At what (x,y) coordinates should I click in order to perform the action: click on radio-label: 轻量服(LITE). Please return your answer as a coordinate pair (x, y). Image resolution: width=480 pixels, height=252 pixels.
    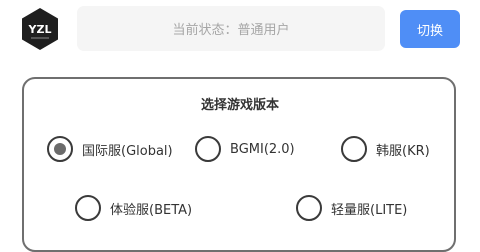
    Looking at the image, I should click on (369, 210).